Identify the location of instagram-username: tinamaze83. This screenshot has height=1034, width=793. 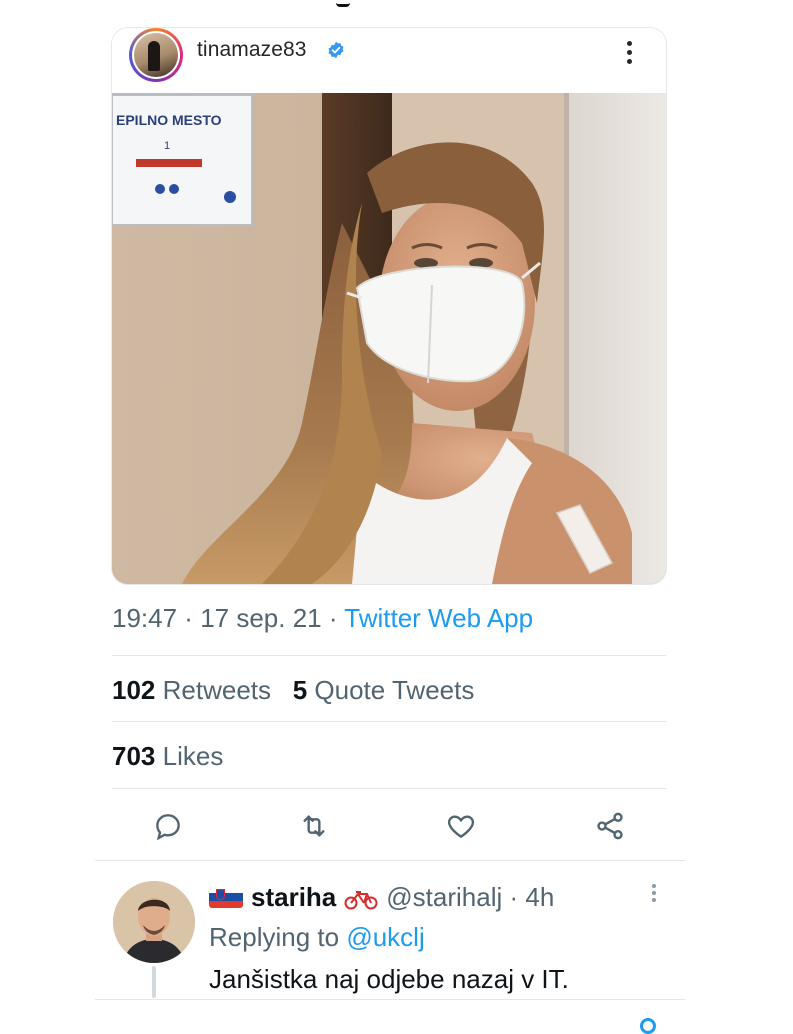
(252, 50).